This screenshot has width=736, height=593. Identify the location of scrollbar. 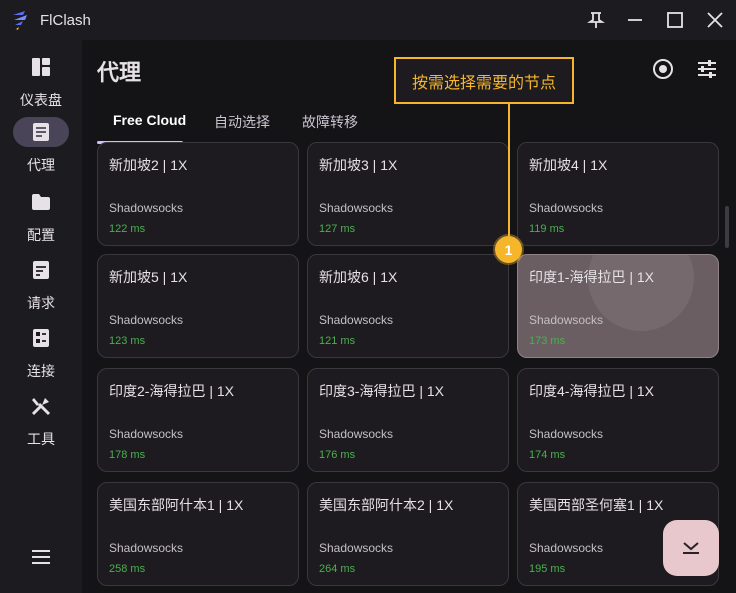
(727, 227).